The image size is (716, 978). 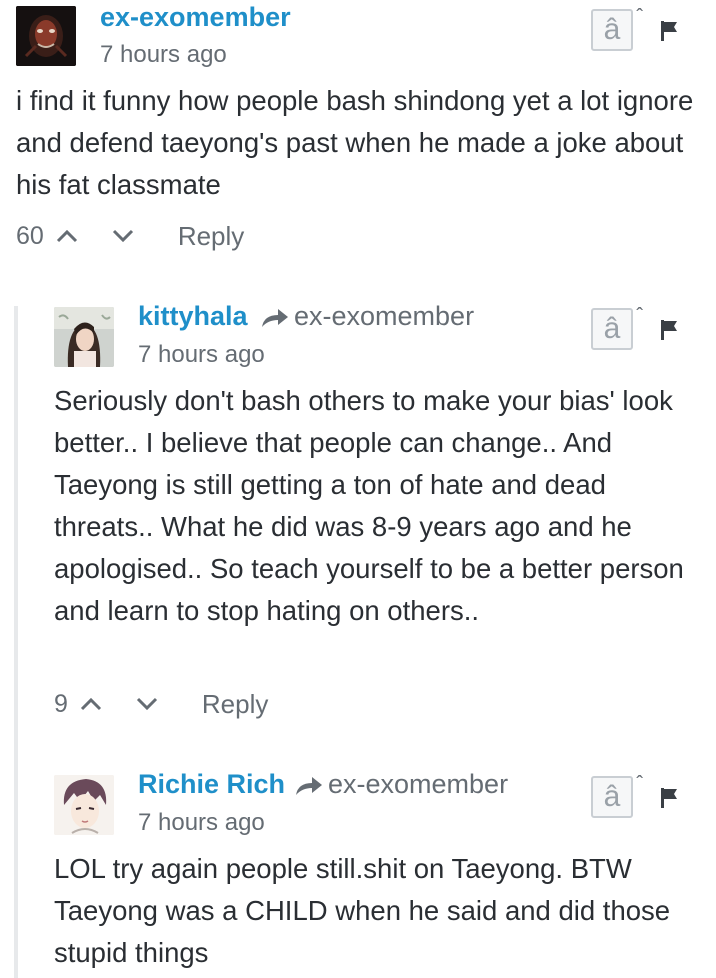 What do you see at coordinates (193, 316) in the screenshot?
I see `author-name: kittyhala` at bounding box center [193, 316].